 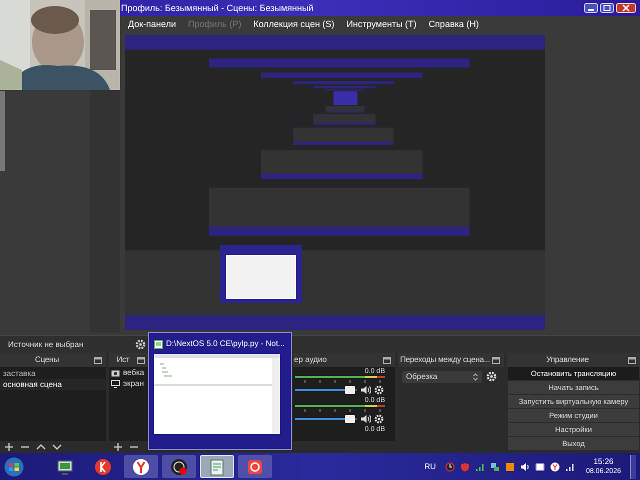 I want to click on time-text: 15:26, so click(x=603, y=461).